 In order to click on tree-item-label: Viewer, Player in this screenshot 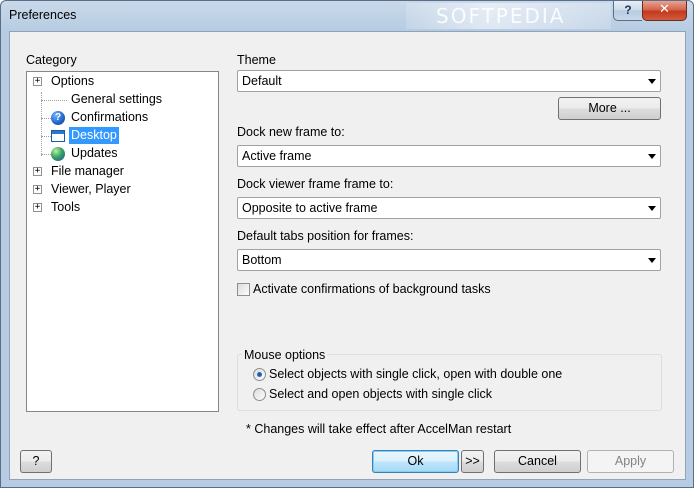, I will do `click(91, 189)`.